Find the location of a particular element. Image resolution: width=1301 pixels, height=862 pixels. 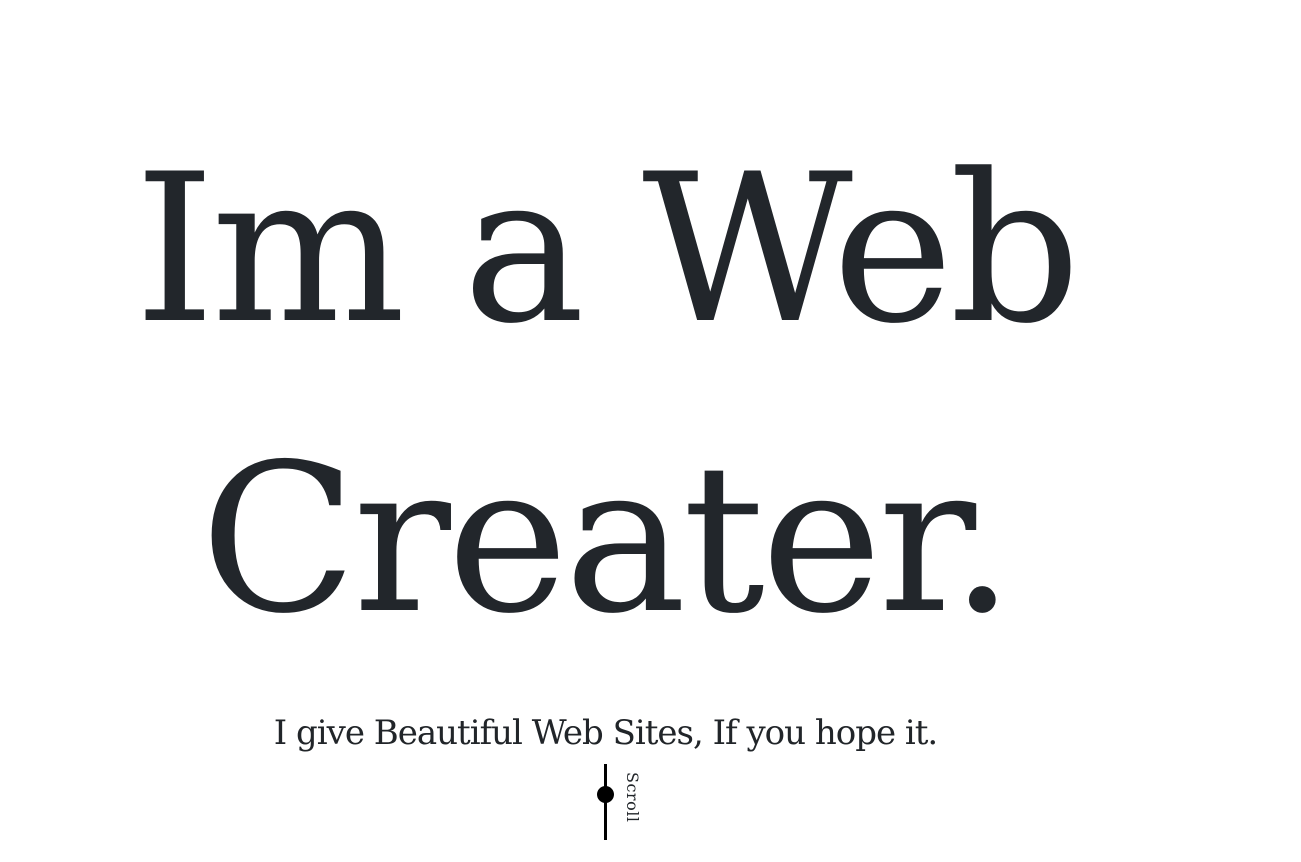

scroll-label: Scroll is located at coordinates (632, 797).